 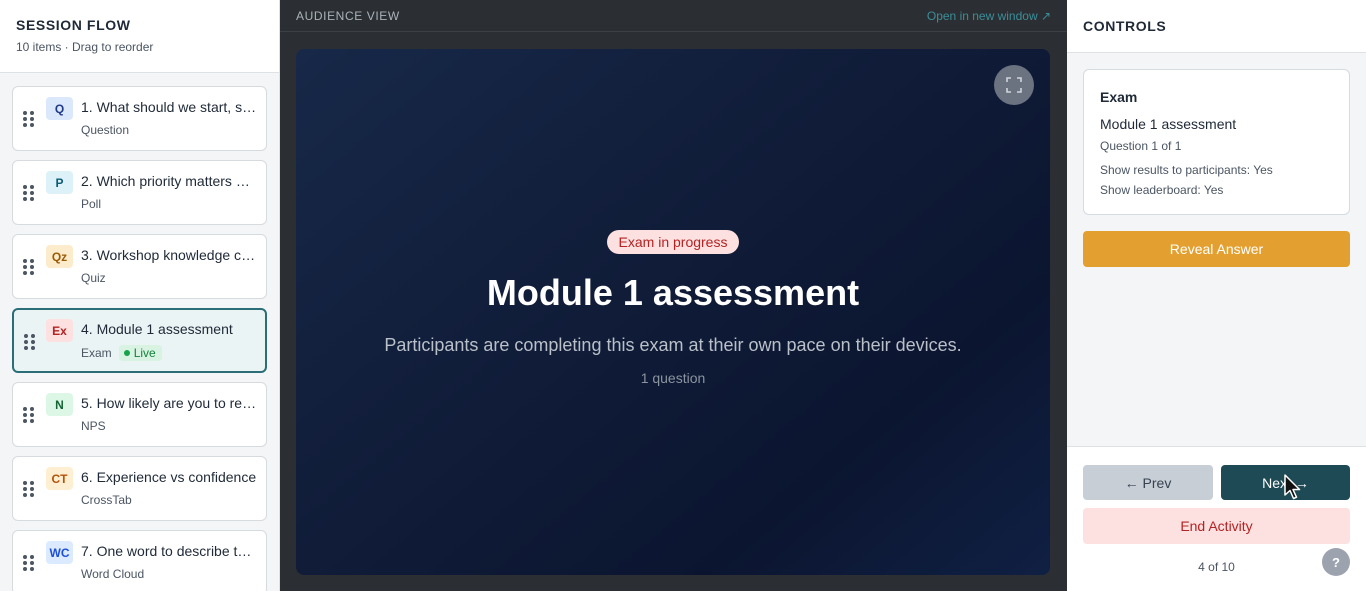 I want to click on audience-view-bar: AUDIENCE VIEW Open in new window ↗, so click(x=673, y=16).